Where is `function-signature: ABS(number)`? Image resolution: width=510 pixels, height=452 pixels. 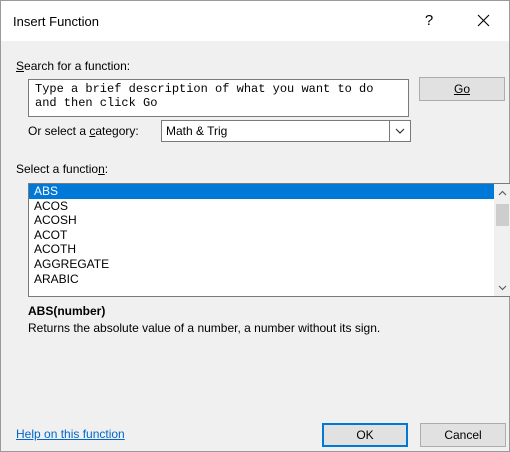
function-signature: ABS(number) is located at coordinates (67, 311).